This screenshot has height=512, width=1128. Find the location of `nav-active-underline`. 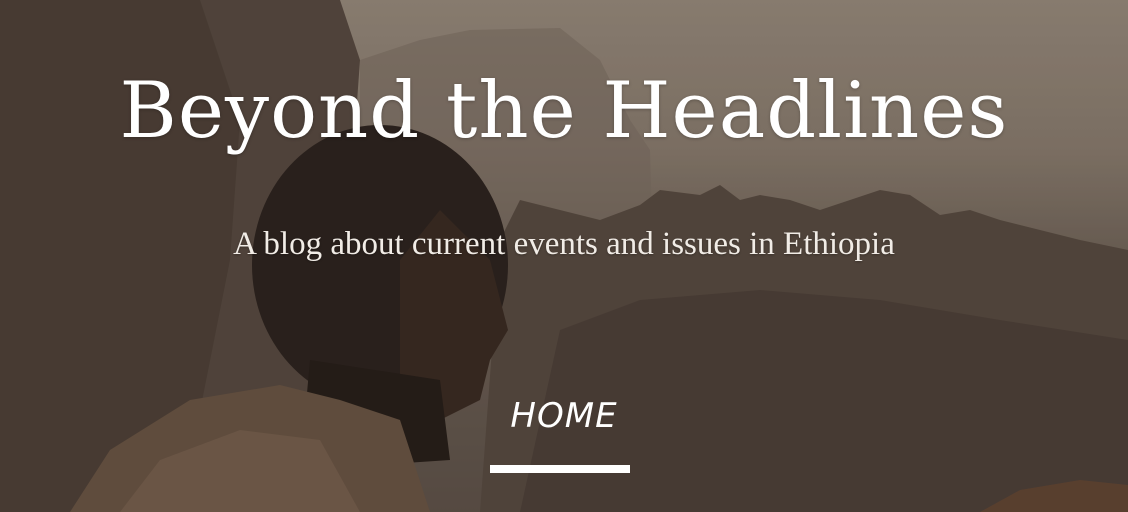

nav-active-underline is located at coordinates (560, 469).